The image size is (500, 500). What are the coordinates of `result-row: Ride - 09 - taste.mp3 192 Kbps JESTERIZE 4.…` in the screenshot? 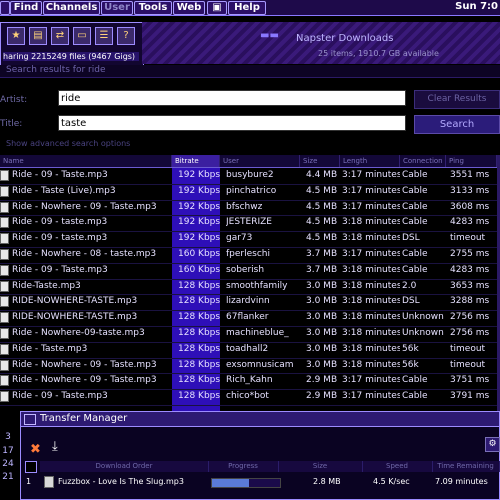 It's located at (248, 224).